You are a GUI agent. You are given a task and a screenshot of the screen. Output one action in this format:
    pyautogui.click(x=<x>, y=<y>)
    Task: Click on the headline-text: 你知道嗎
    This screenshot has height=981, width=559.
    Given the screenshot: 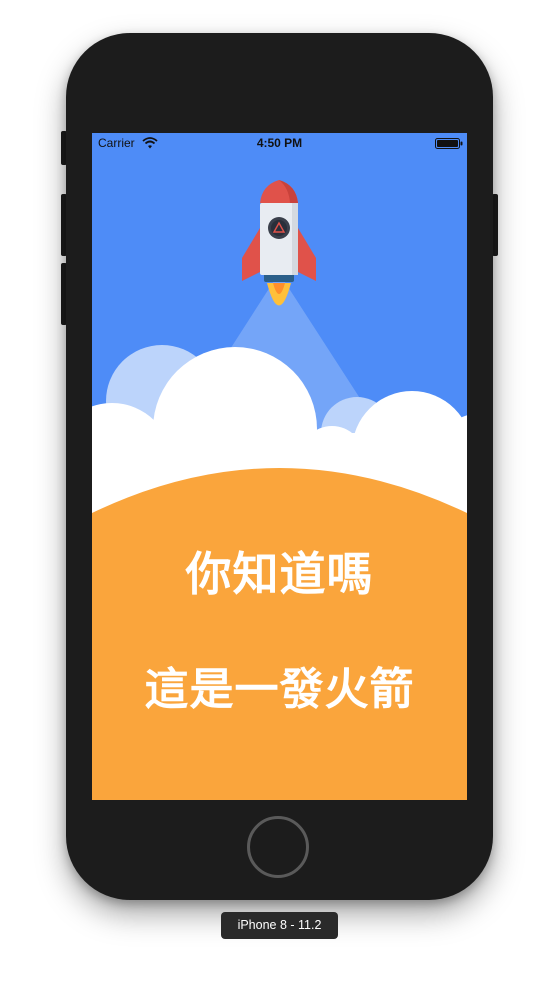 What is the action you would take?
    pyautogui.click(x=279, y=574)
    